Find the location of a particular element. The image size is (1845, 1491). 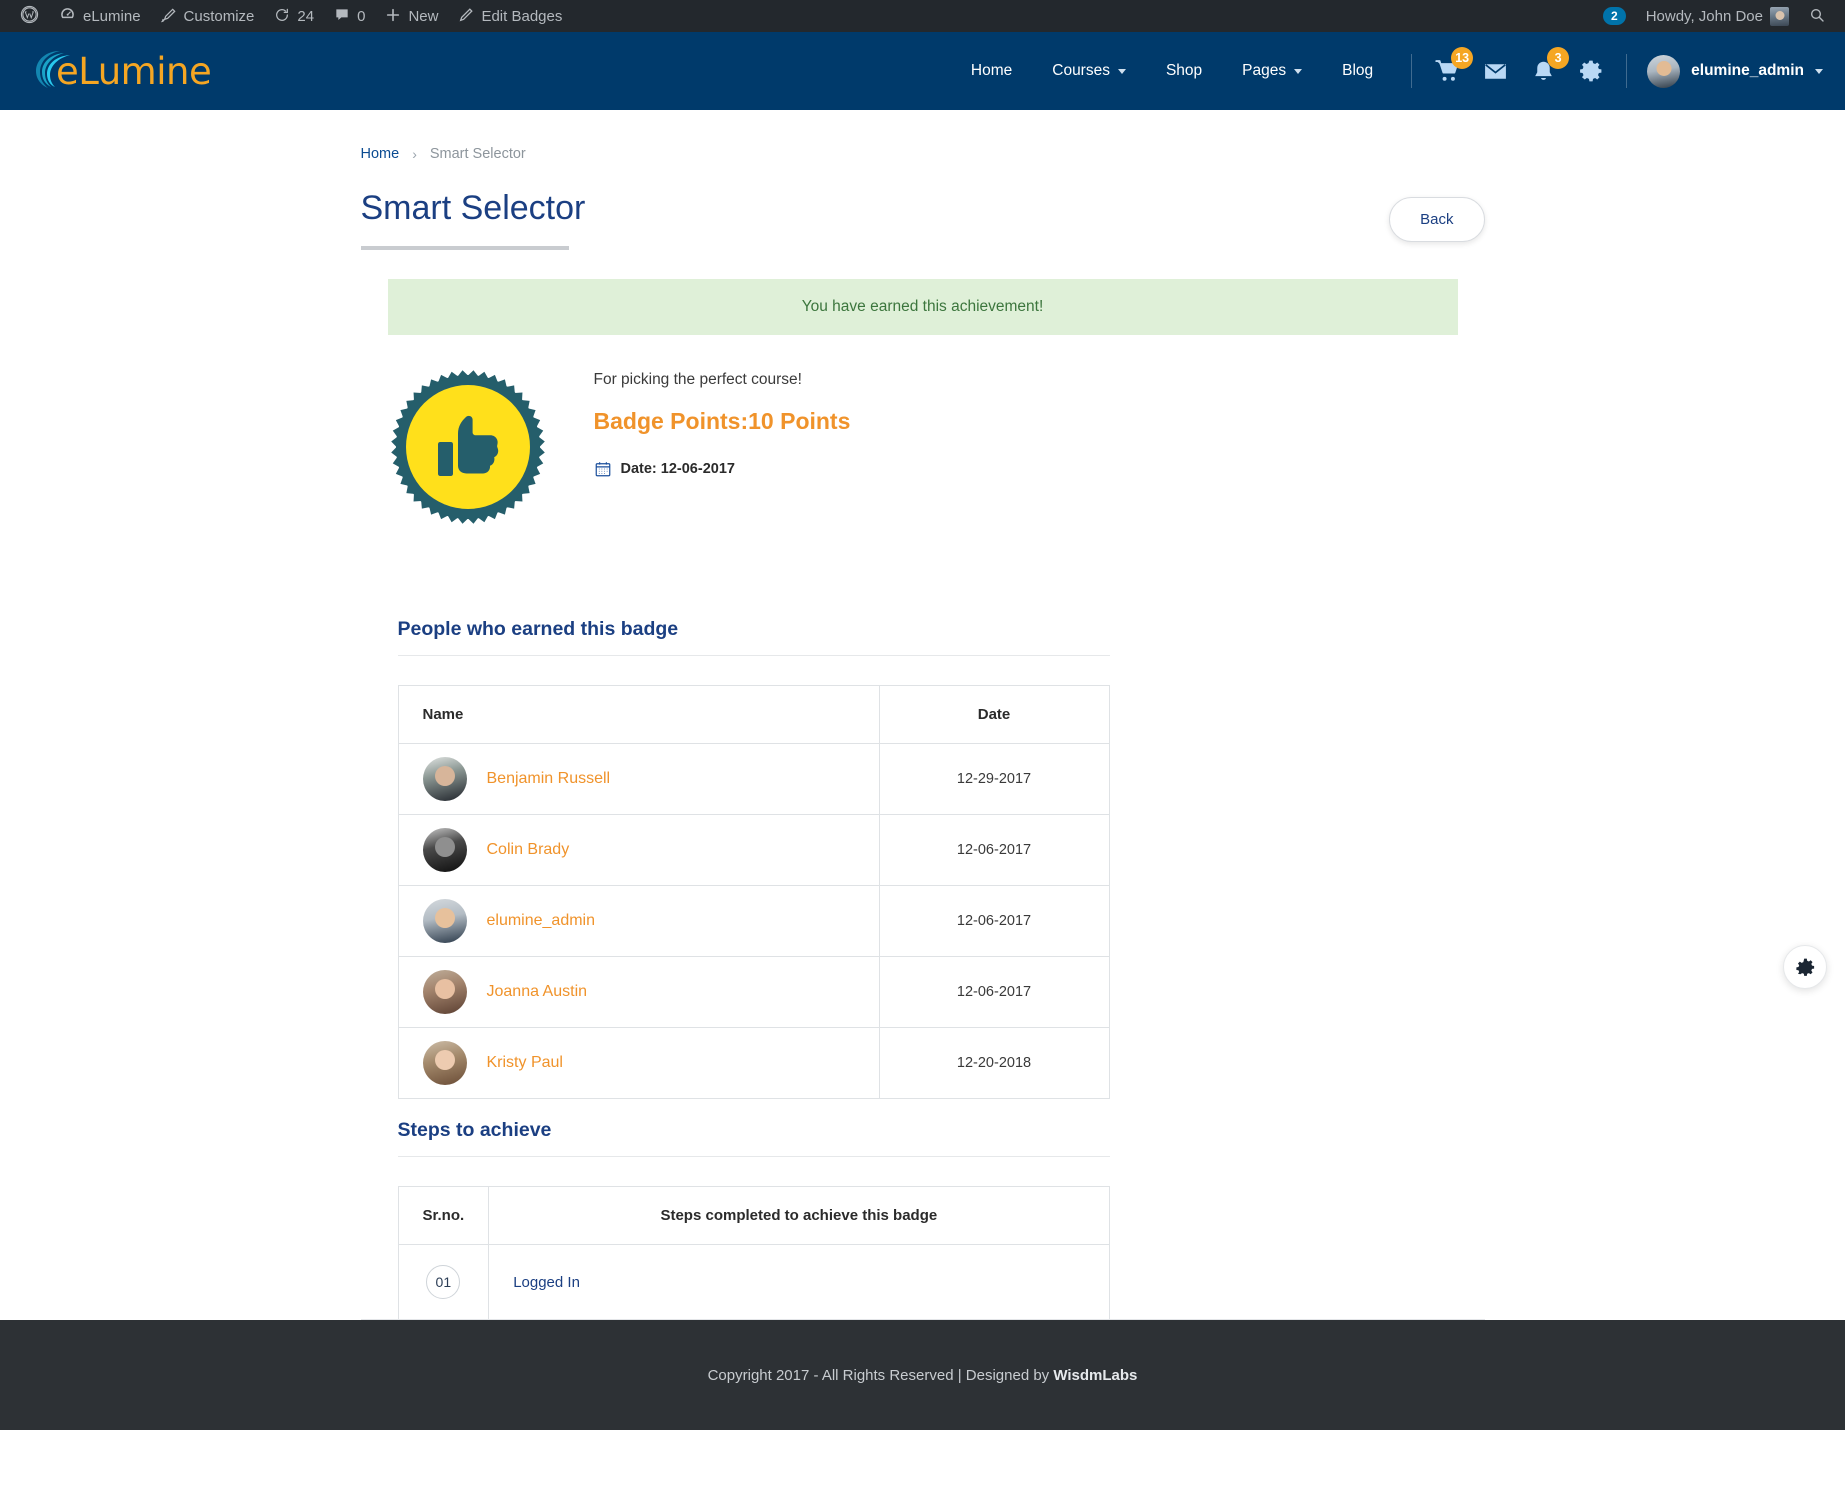

cart-count-badge: 13 is located at coordinates (1462, 58).